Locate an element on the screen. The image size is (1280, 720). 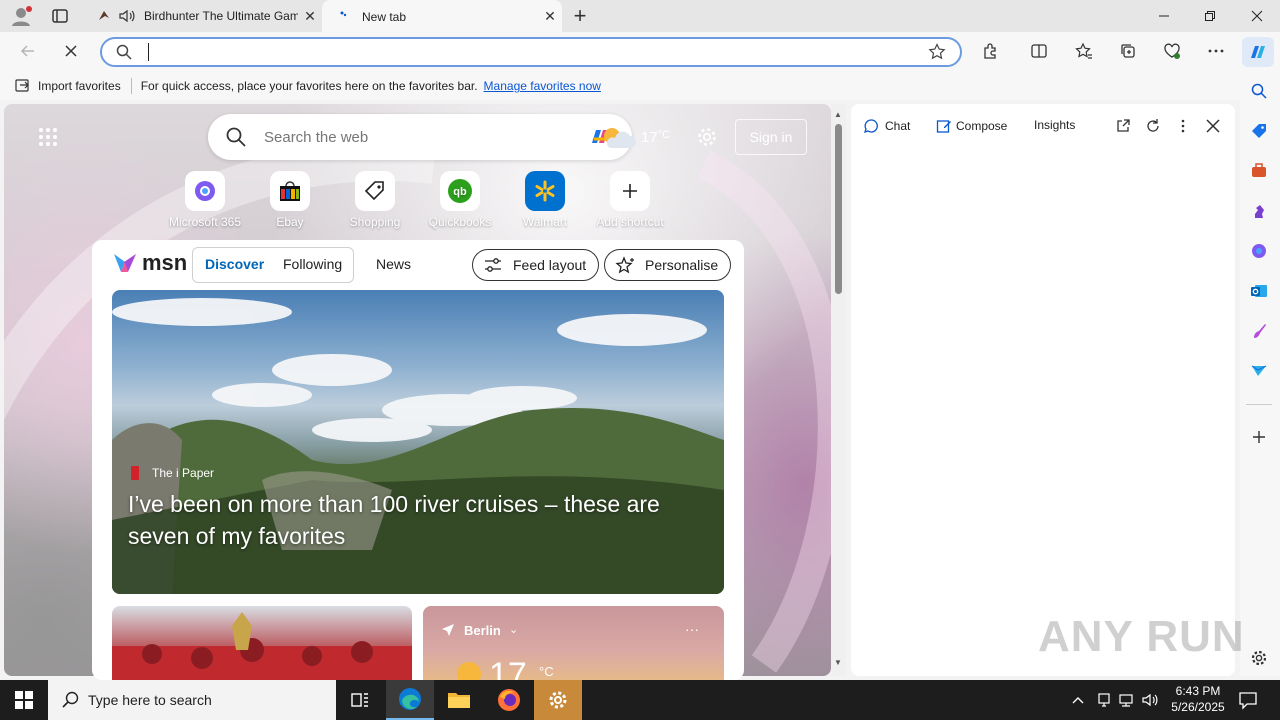
tab-title: New tab is located at coordinates (384, 16).